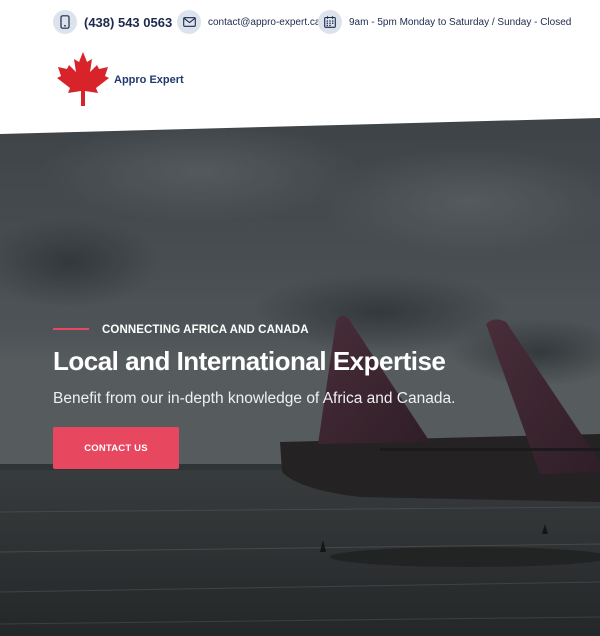 Image resolution: width=600 pixels, height=636 pixels. I want to click on hero-angled-edge, so click(300, 123).